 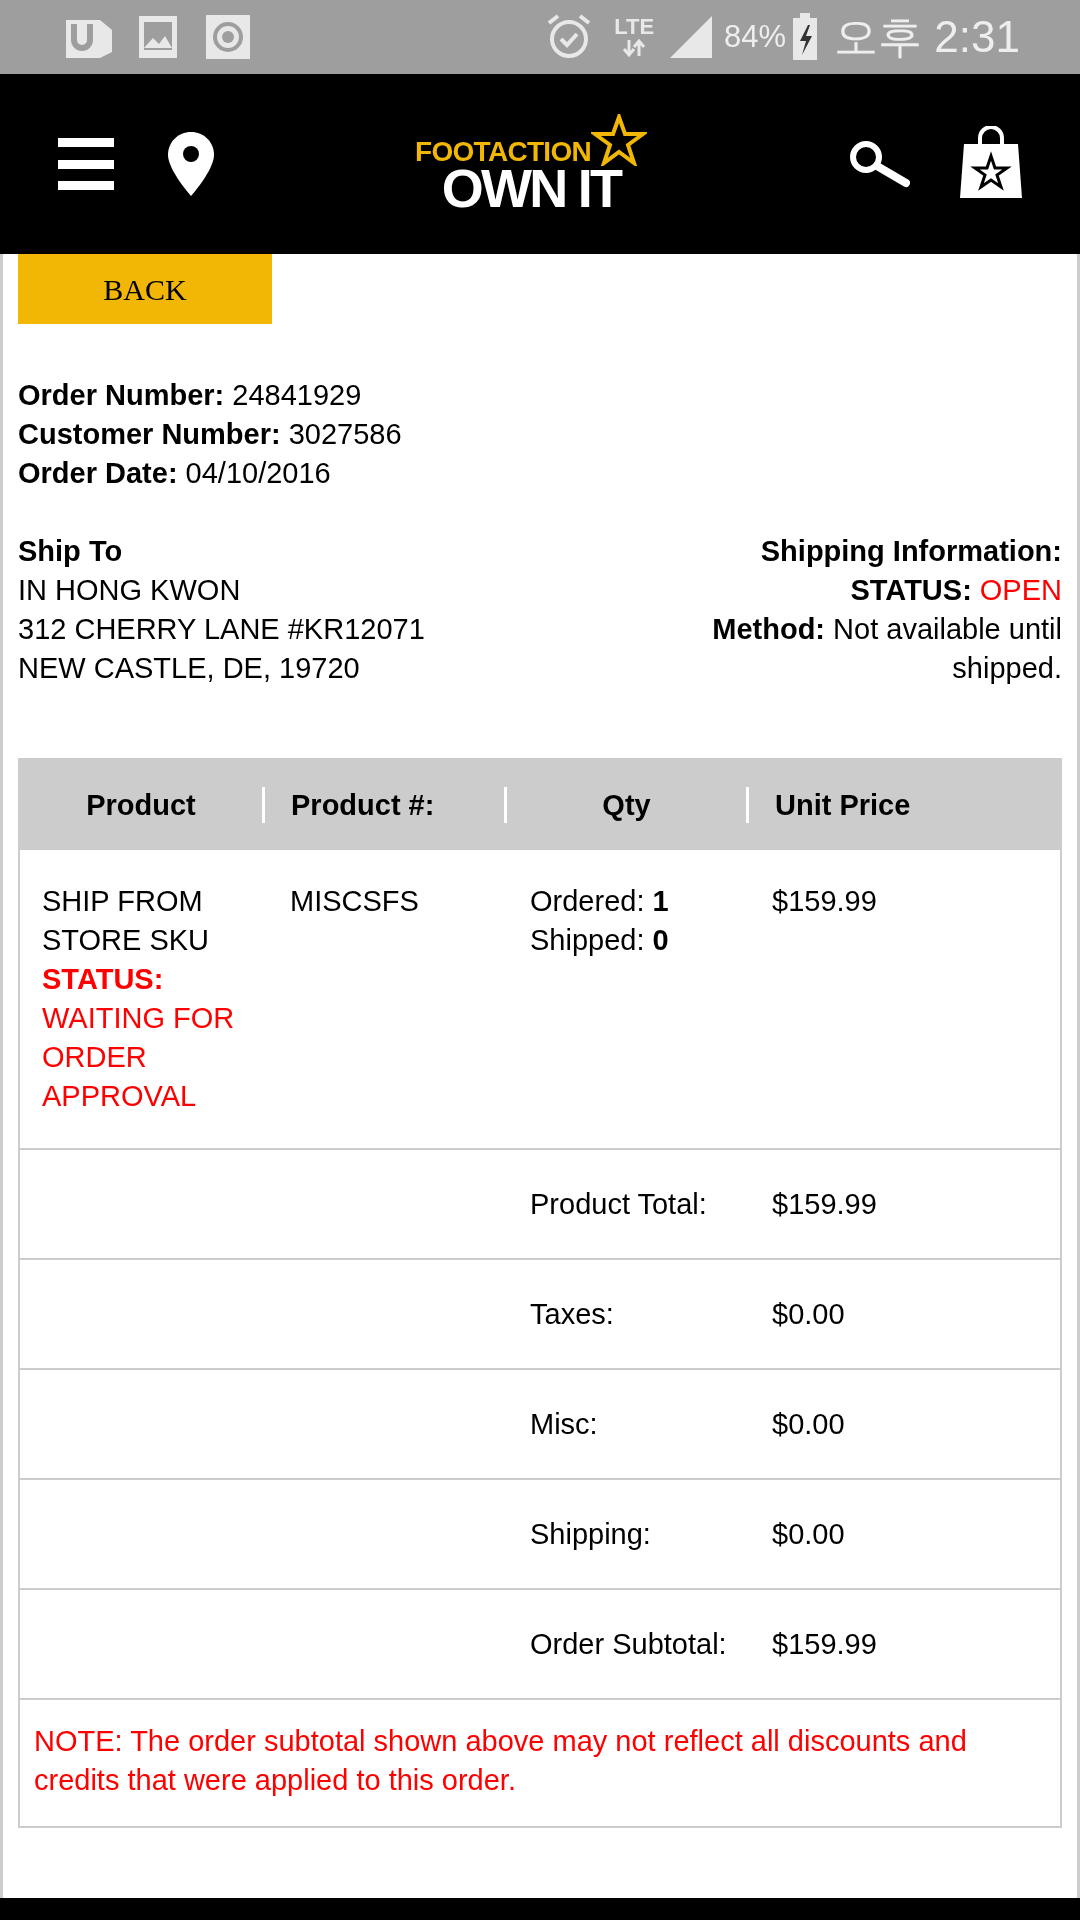 What do you see at coordinates (843, 805) in the screenshot?
I see `column-header: Unit Price` at bounding box center [843, 805].